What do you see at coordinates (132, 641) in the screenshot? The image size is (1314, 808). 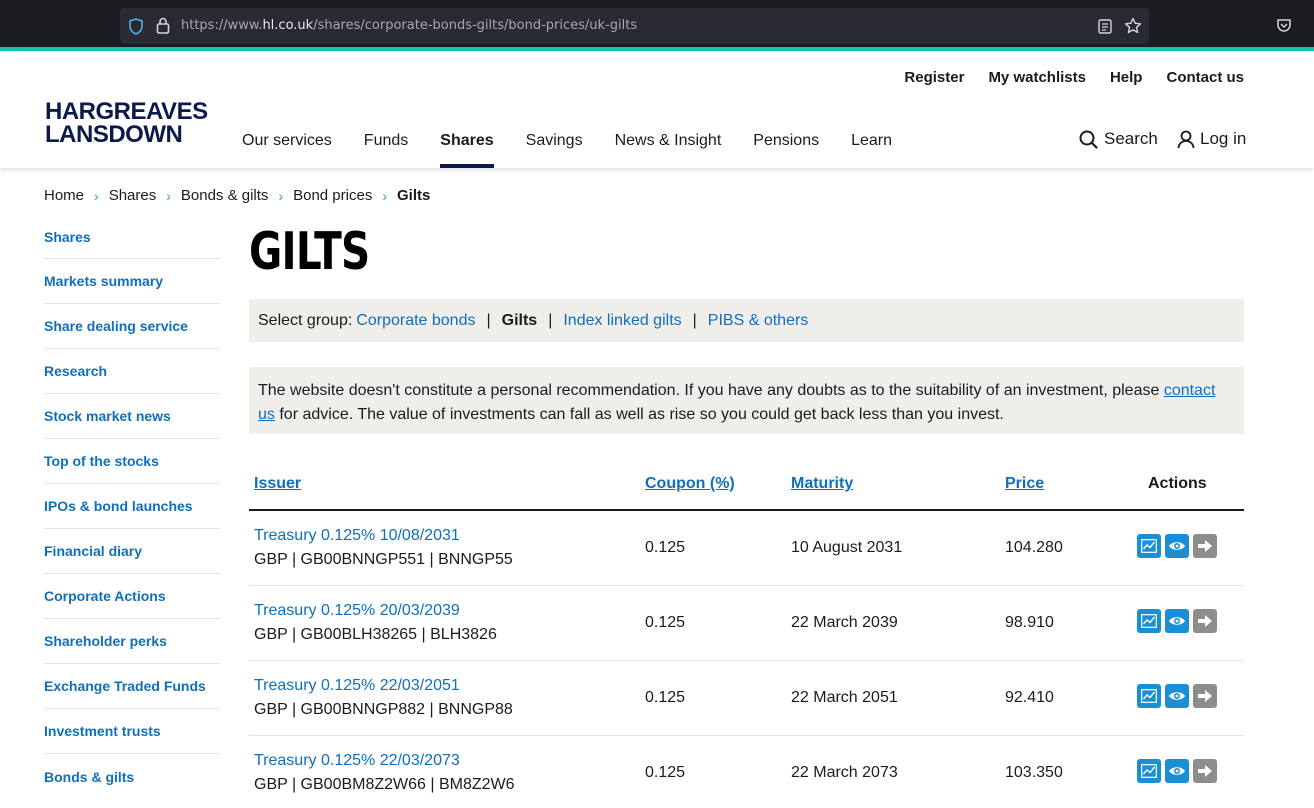 I see `sidebar-item-shareholder-perks: Shareholder perks` at bounding box center [132, 641].